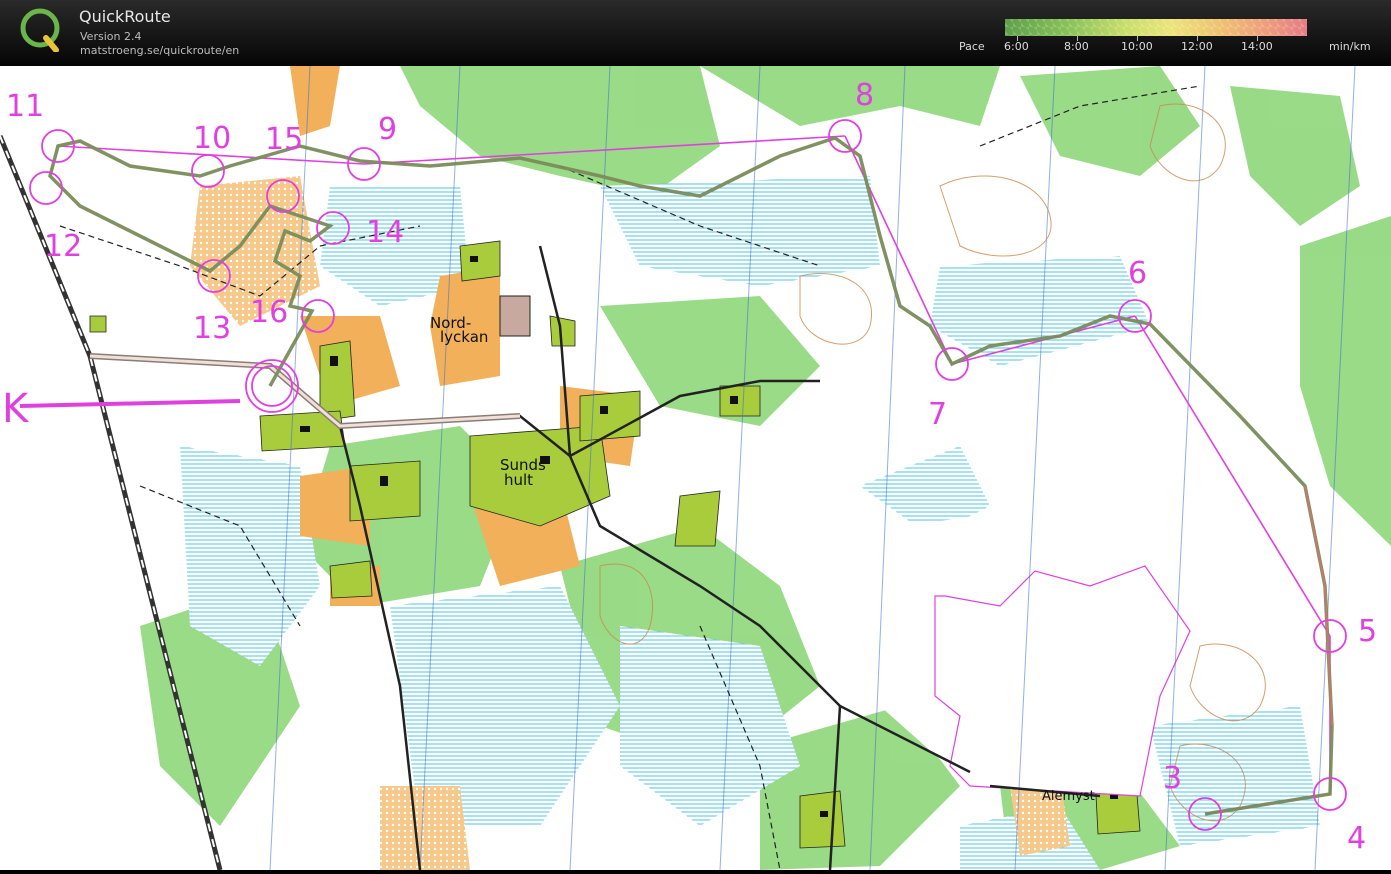 This screenshot has height=874, width=1391. Describe the element at coordinates (864, 95) in the screenshot. I see `control-label-8: 8` at that location.